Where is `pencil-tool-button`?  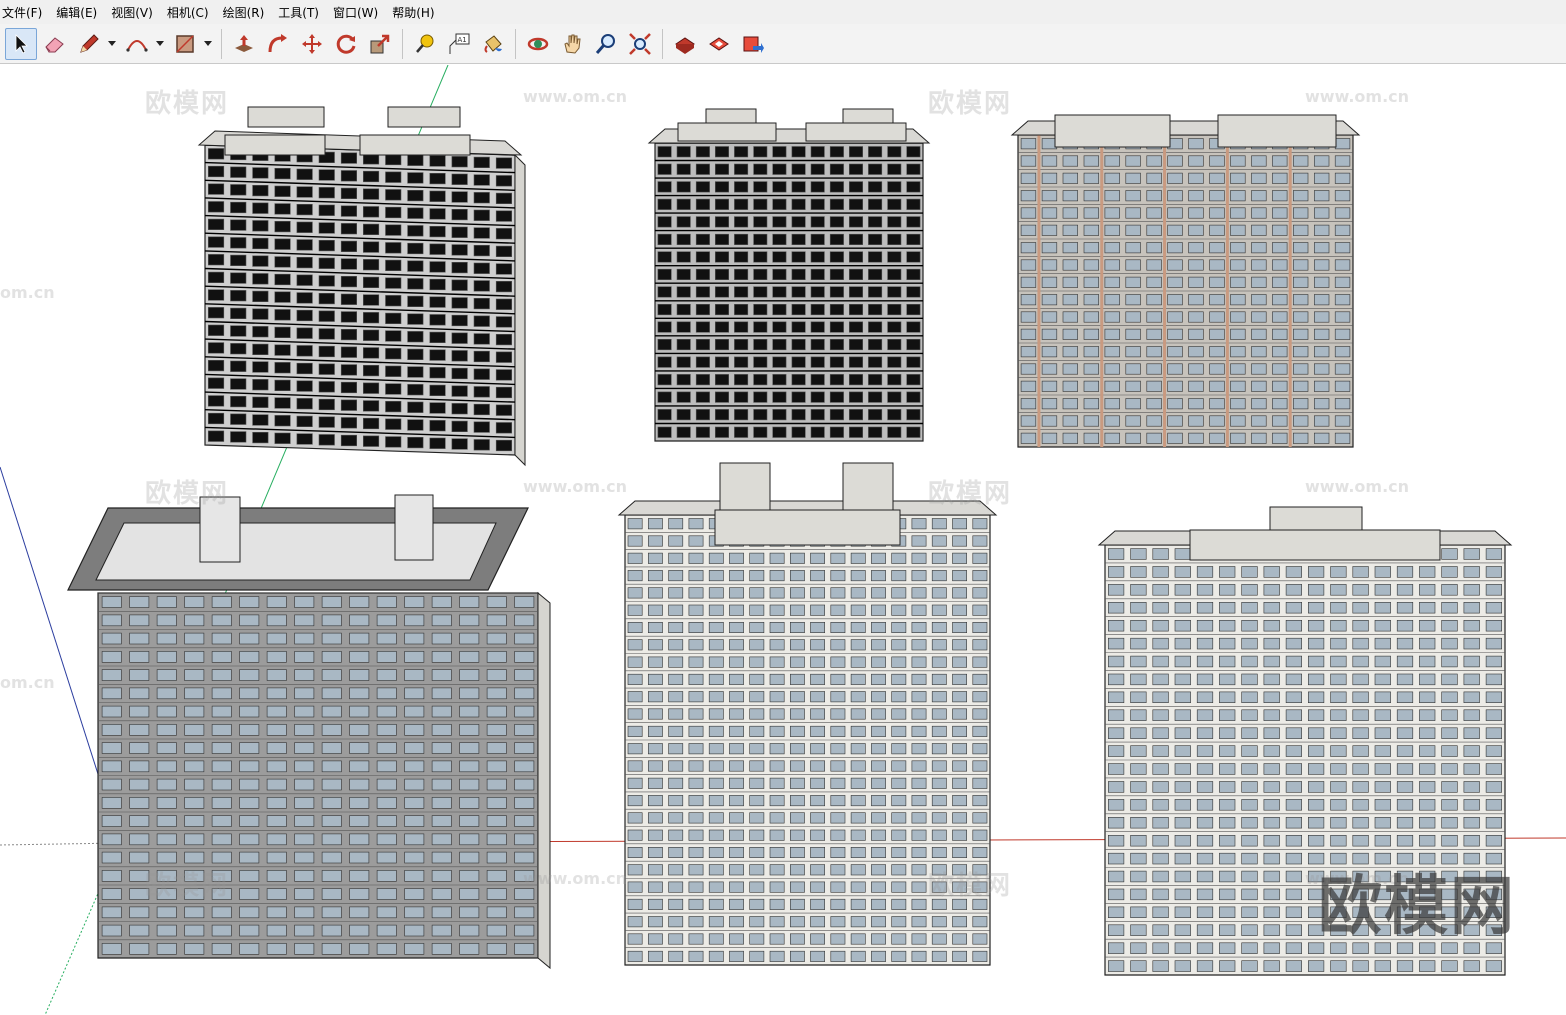
pencil-tool-button is located at coordinates (89, 44).